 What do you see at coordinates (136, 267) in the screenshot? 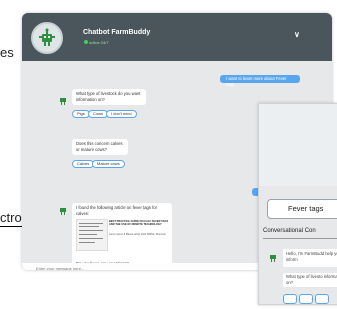
I see `message-input` at bounding box center [136, 267].